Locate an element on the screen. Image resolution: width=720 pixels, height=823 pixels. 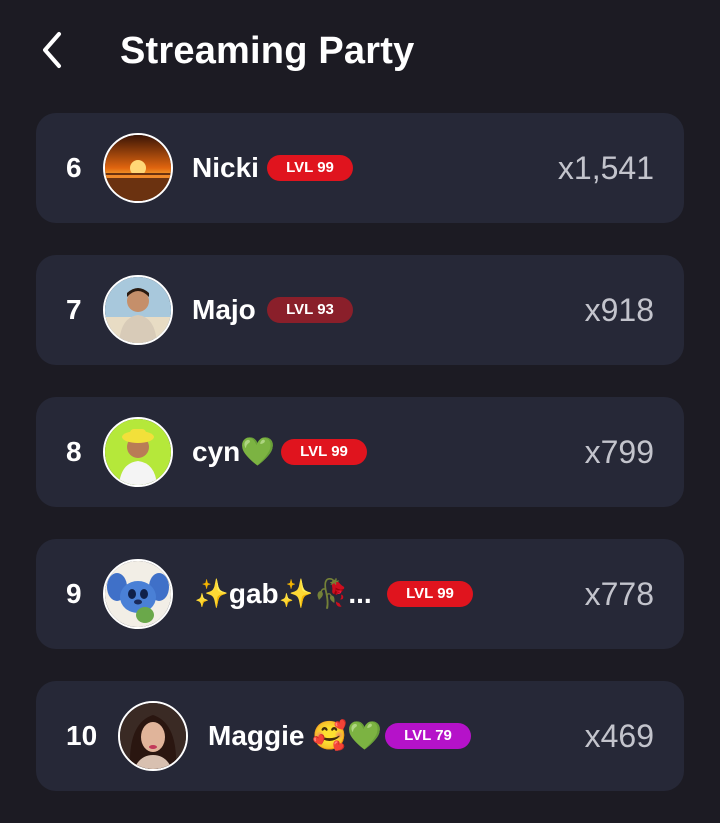
level-badge: LVL 93 is located at coordinates (310, 310).